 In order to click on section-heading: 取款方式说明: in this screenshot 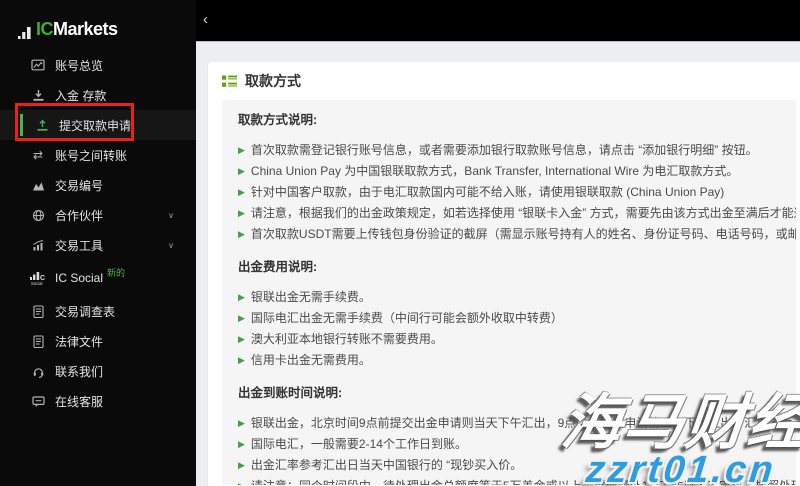, I will do `click(278, 120)`.